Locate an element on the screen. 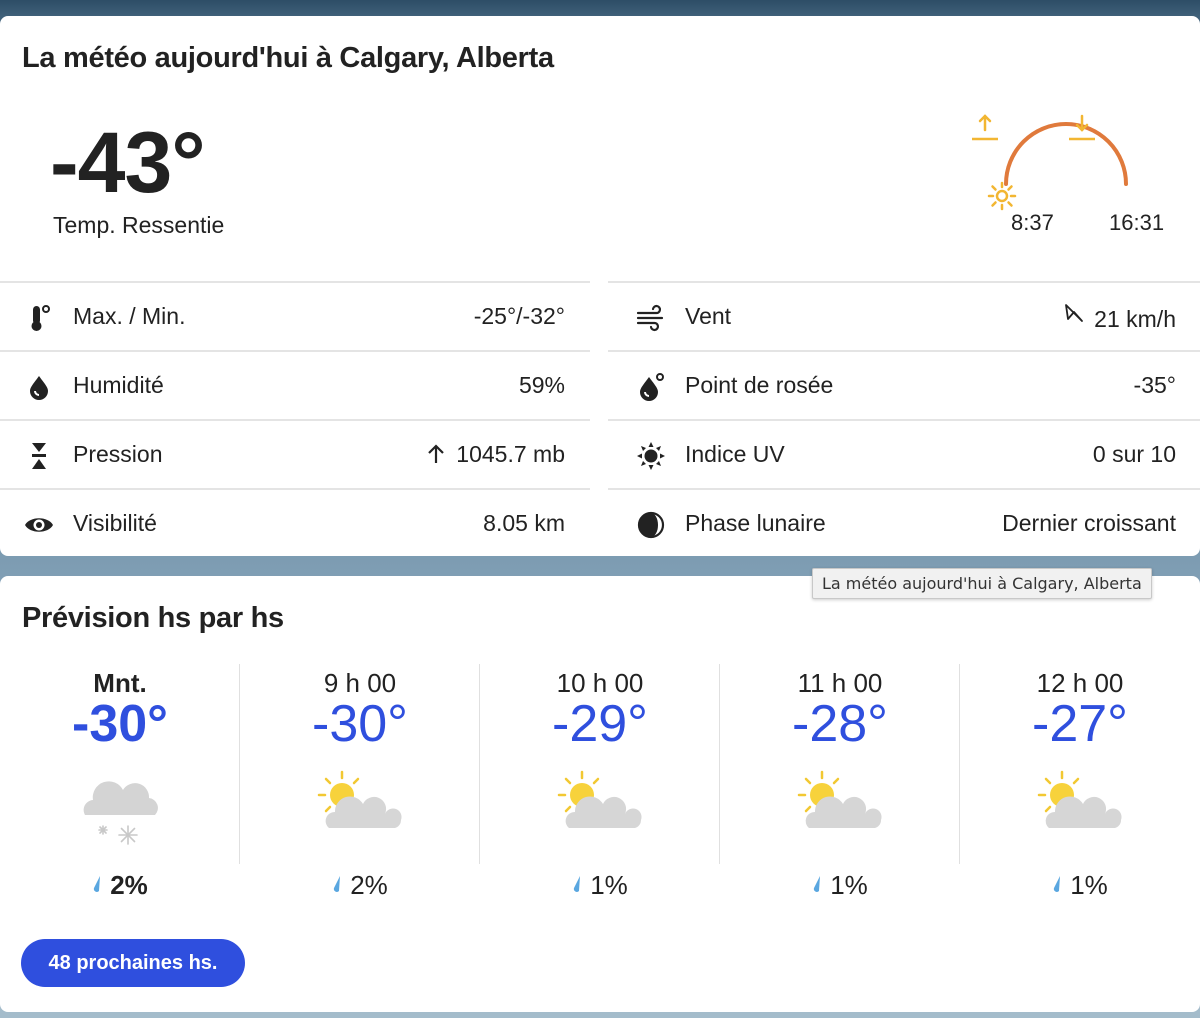  detail-value: 0 sur 10 is located at coordinates (1134, 454).